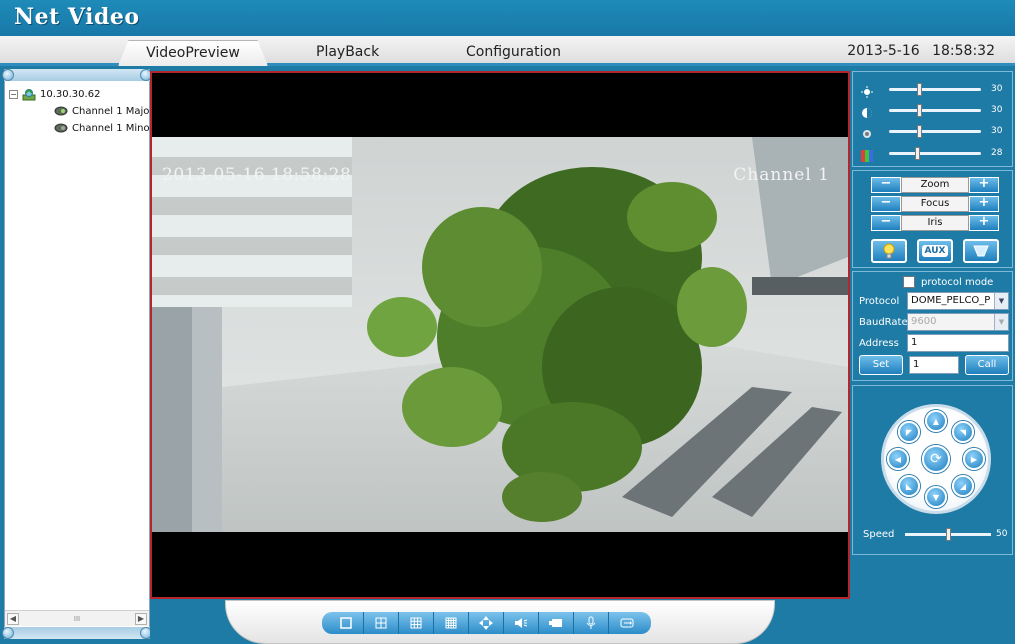  I want to click on pan-left-icon: ◀, so click(898, 459).